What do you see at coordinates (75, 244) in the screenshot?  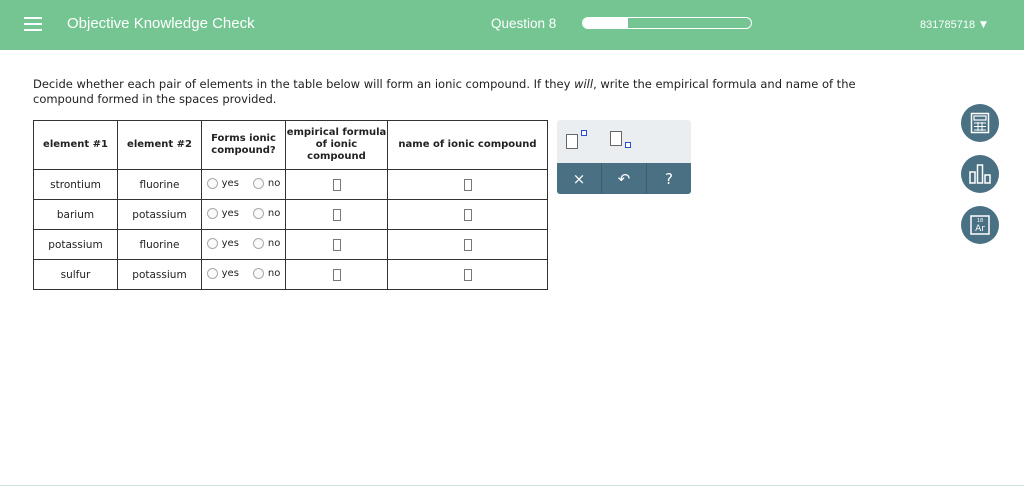 I see `element-1-cell: potassium` at bounding box center [75, 244].